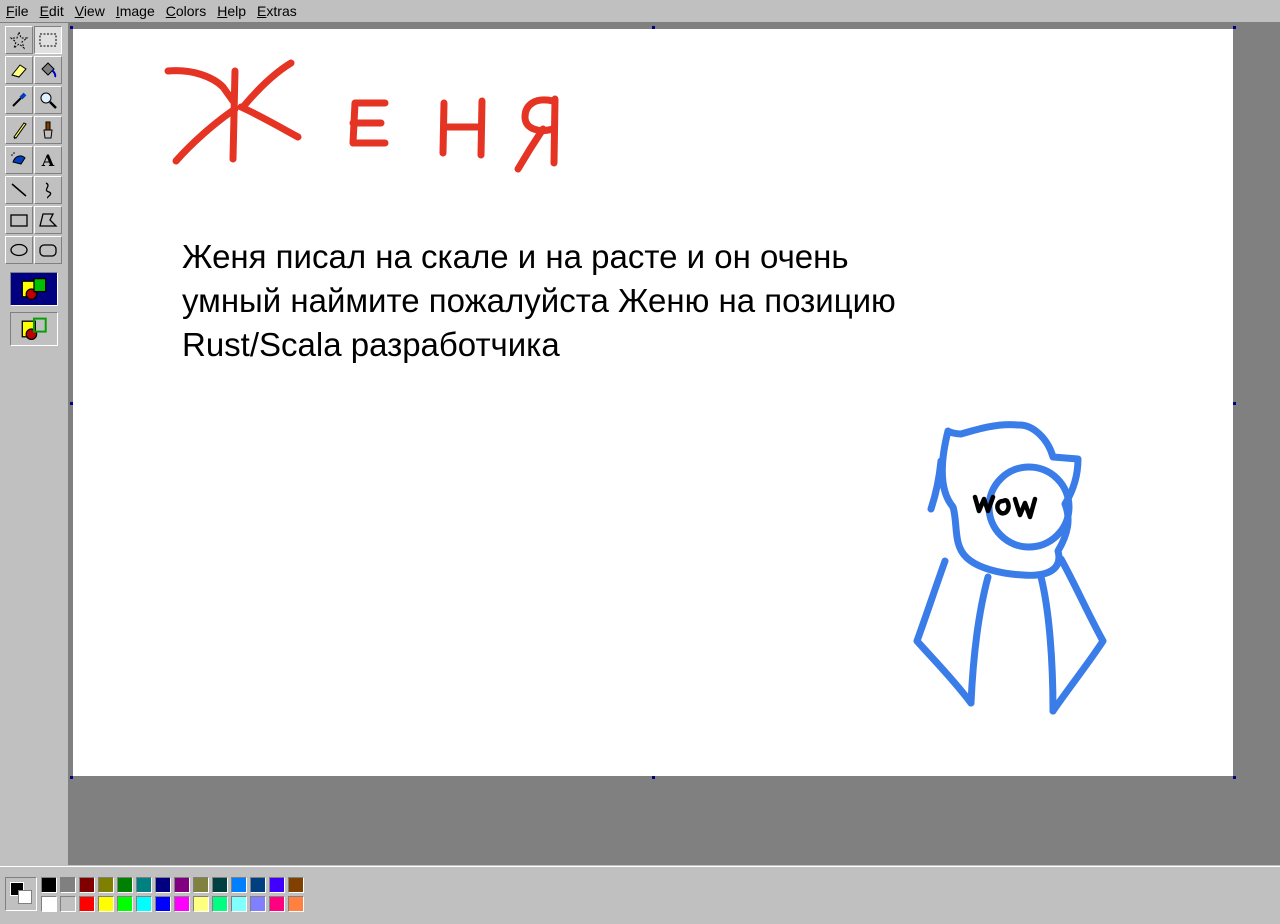 This screenshot has height=924, width=1280. What do you see at coordinates (276, 11) in the screenshot?
I see `menu-extras: Extras` at bounding box center [276, 11].